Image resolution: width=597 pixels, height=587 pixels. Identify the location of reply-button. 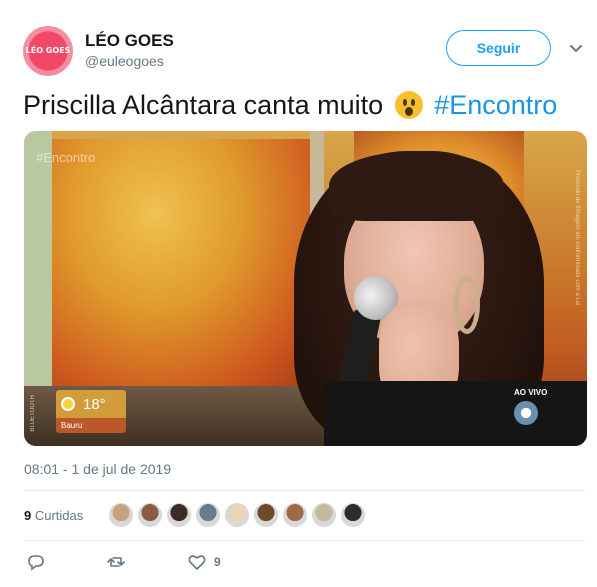
(36, 562).